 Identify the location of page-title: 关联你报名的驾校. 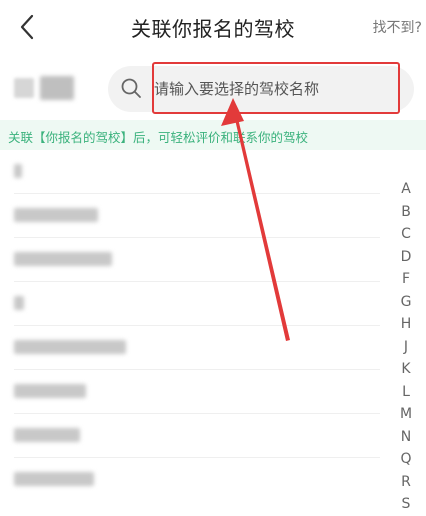
(213, 29).